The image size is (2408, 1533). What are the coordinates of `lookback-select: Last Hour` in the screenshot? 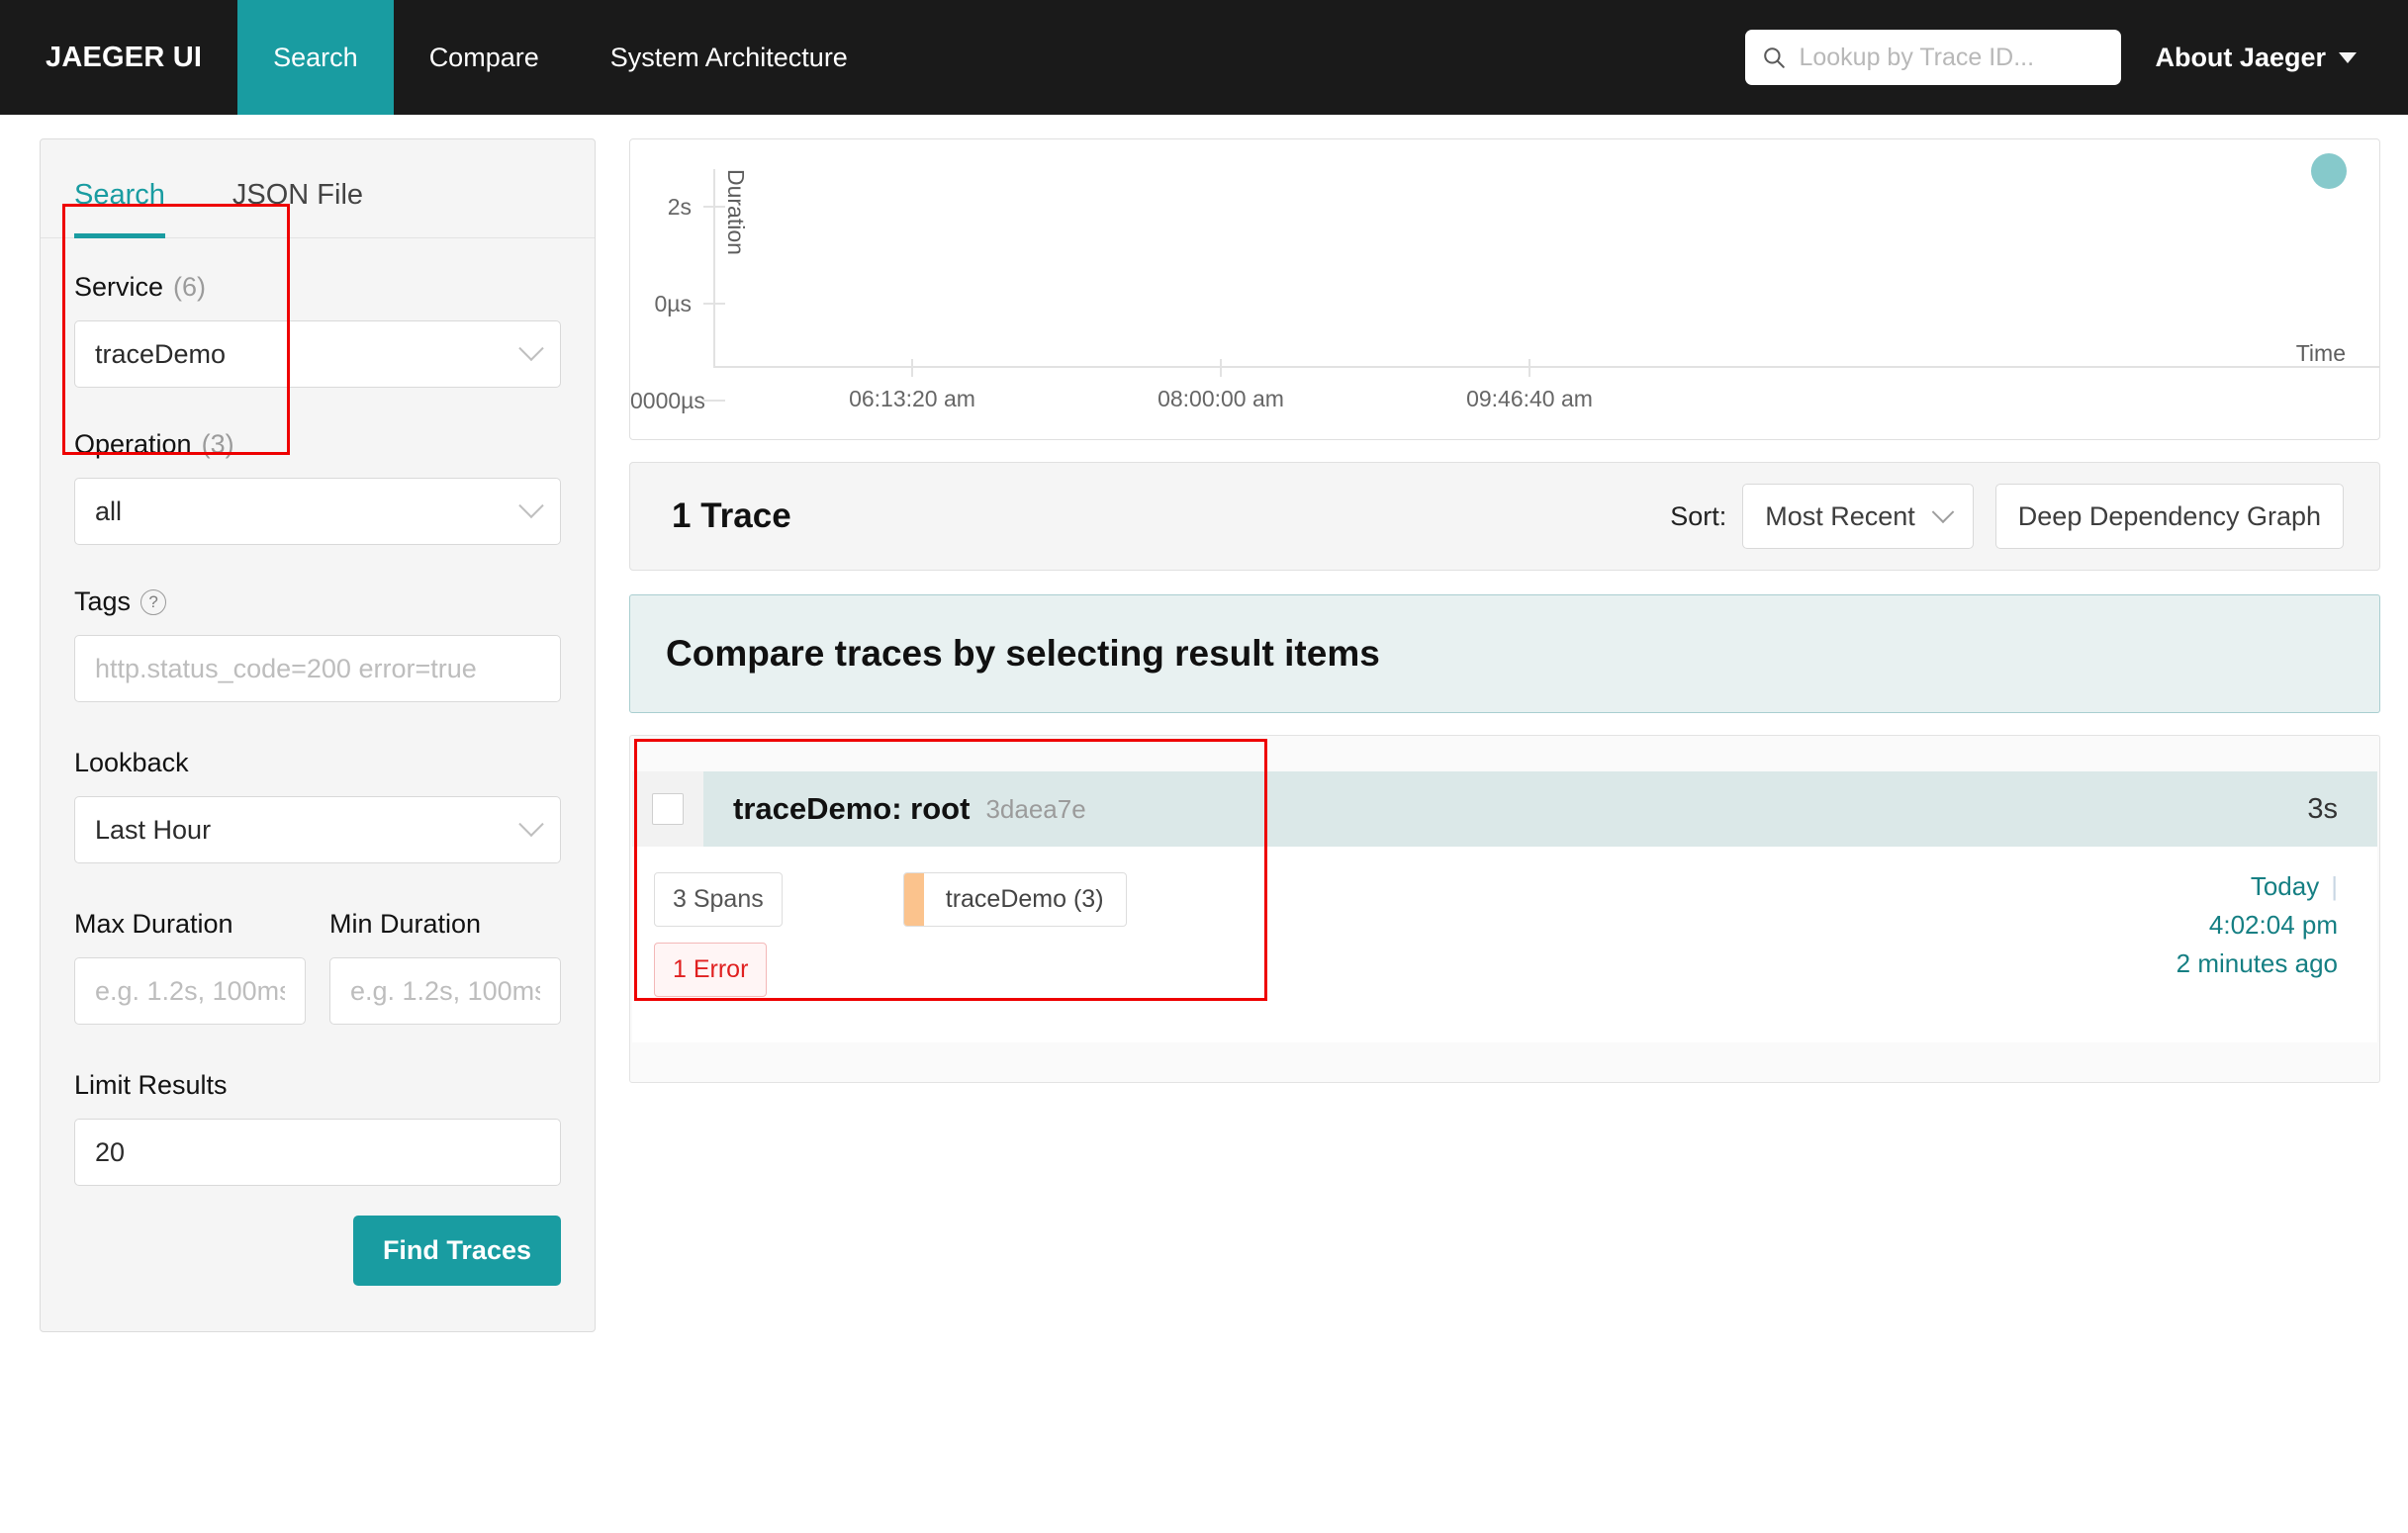 It's located at (317, 829).